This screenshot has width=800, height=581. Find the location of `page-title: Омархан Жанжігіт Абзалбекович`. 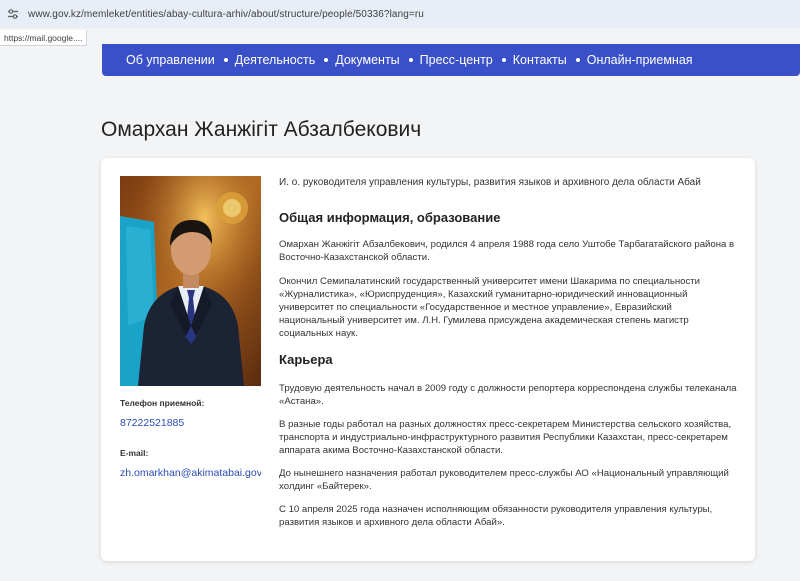

page-title: Омархан Жанжігіт Абзалбекович is located at coordinates (261, 129).